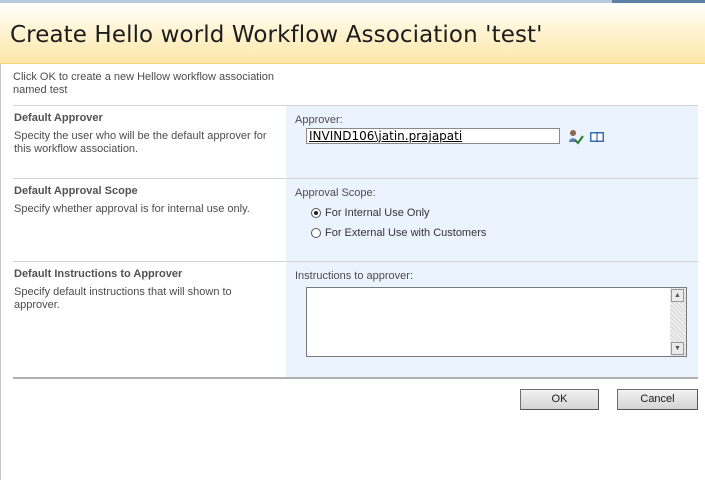 This screenshot has height=480, width=705. I want to click on check-names-icon, so click(576, 137).